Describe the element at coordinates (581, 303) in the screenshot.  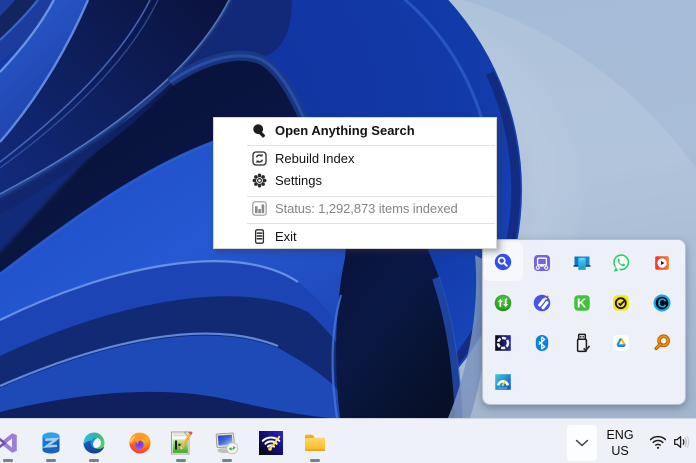
I see `svg-text: K` at that location.